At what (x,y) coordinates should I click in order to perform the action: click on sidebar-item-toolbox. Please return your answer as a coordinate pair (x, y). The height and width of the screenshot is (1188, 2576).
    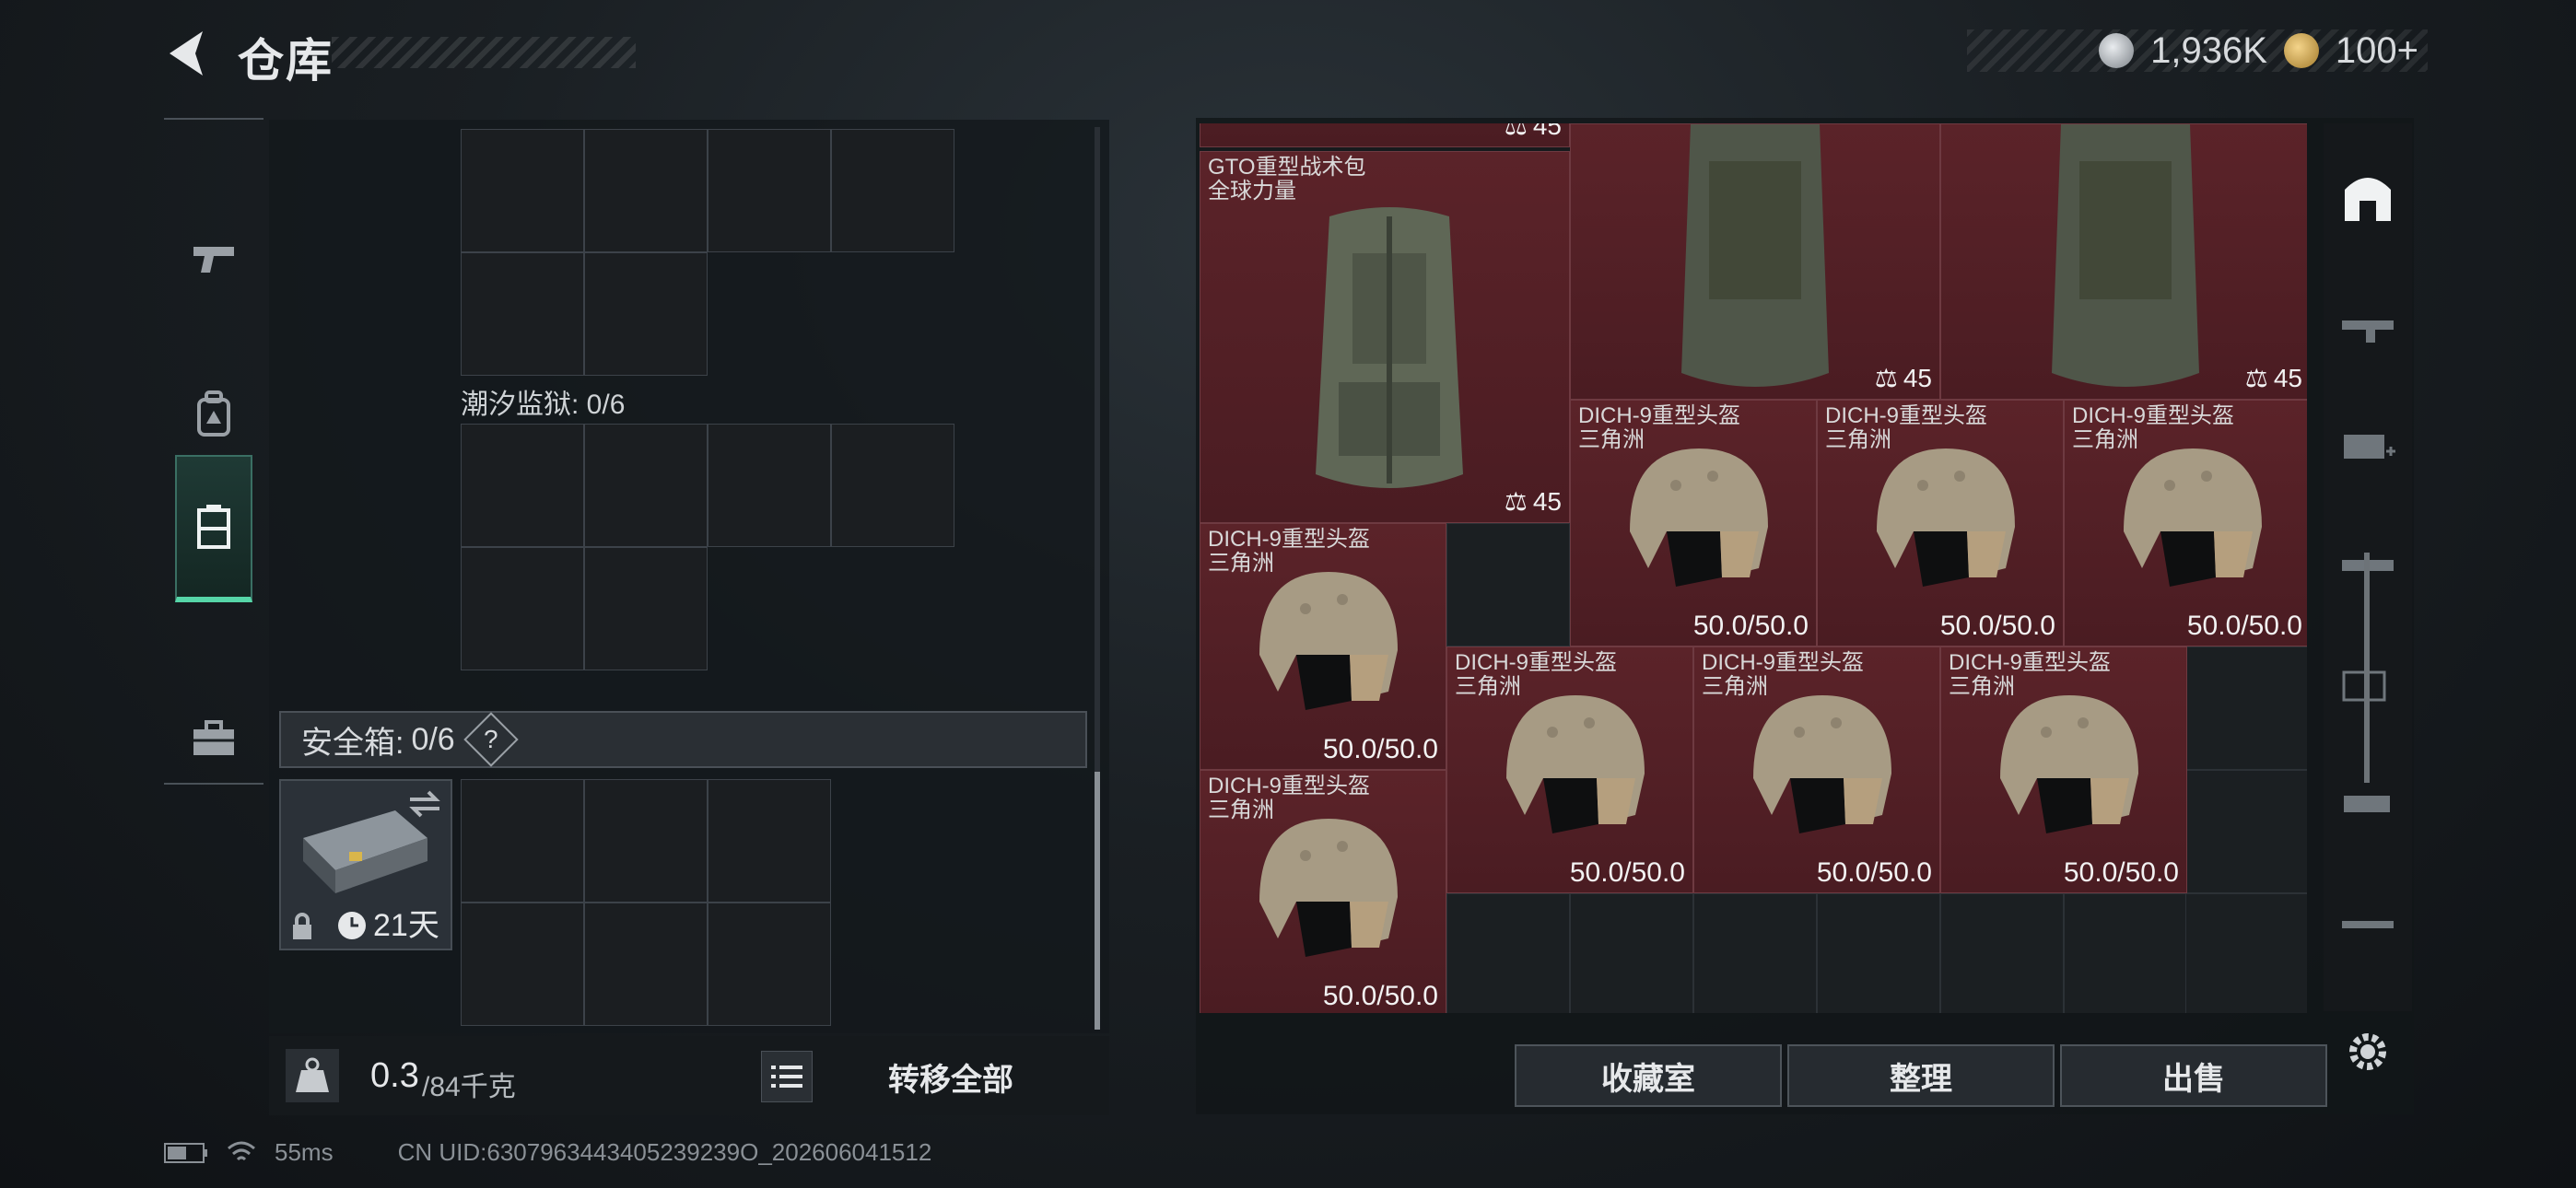
    Looking at the image, I should click on (213, 738).